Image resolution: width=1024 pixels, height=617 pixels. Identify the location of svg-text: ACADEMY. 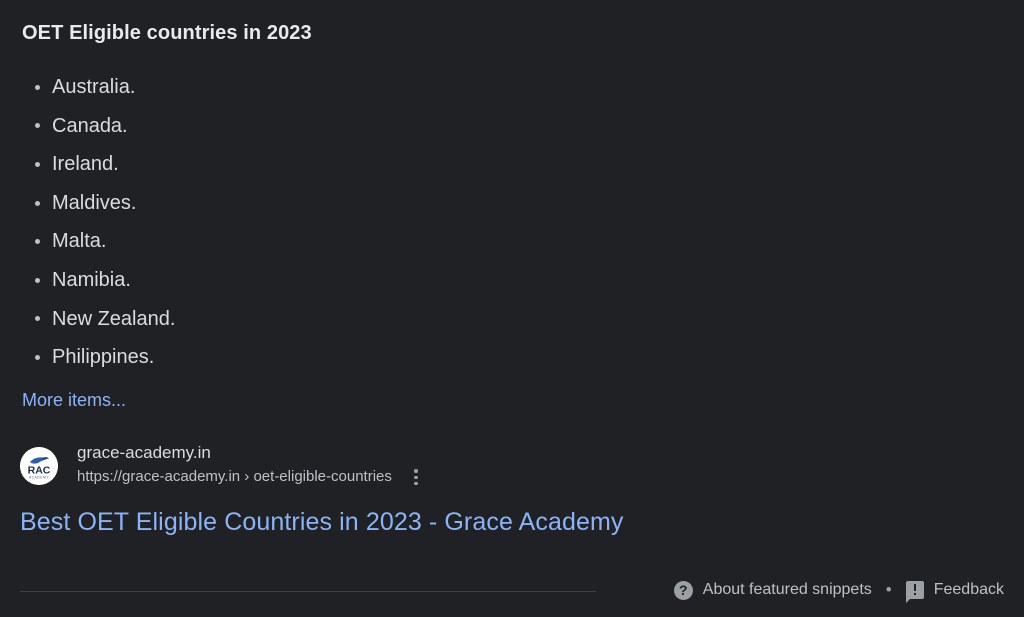
(39, 477).